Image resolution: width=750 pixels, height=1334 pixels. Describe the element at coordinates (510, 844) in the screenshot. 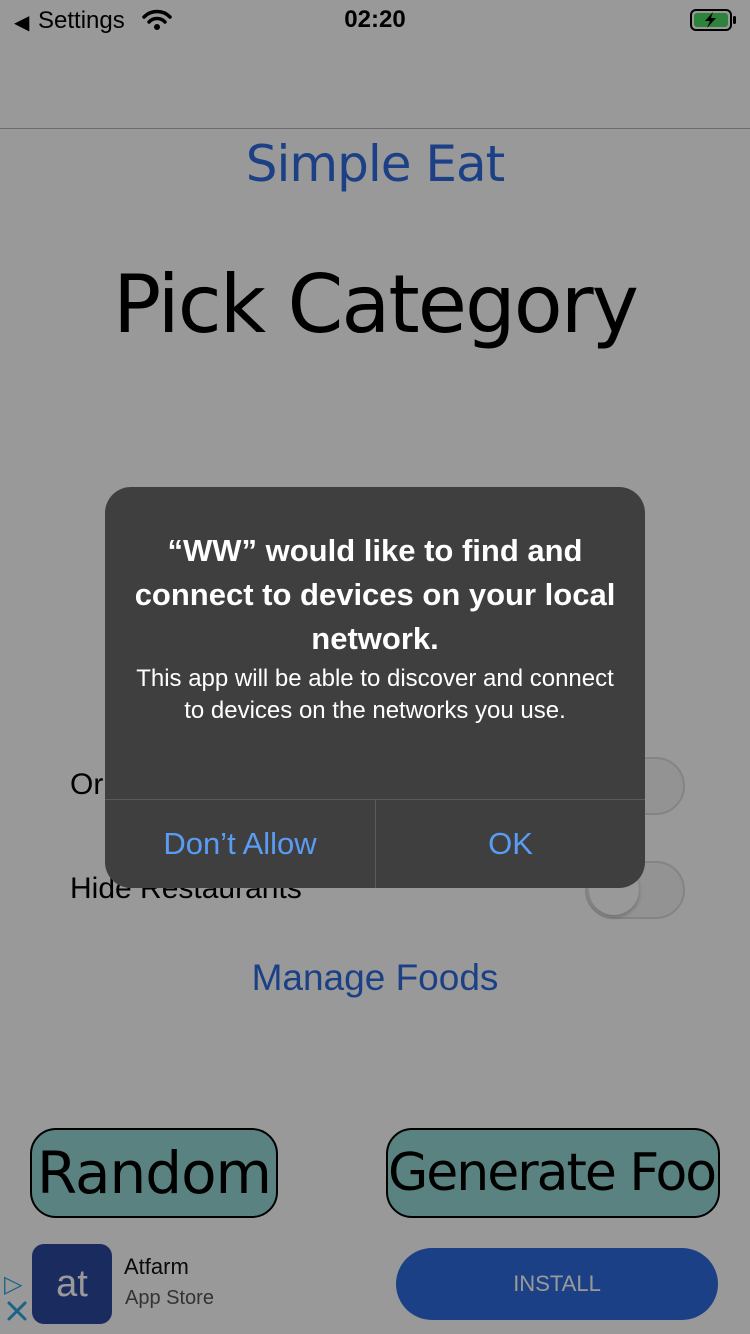

I see `ok-button: OK` at that location.